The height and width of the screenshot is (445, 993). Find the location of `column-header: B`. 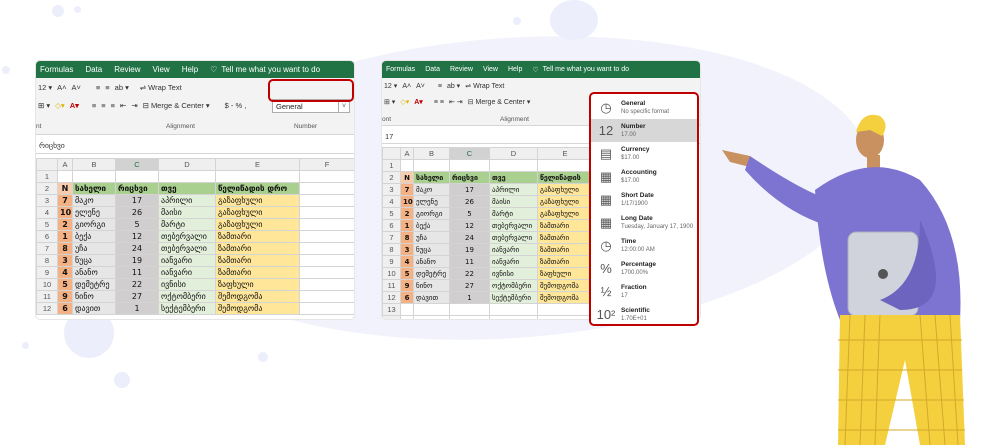

column-header: B is located at coordinates (431, 153).